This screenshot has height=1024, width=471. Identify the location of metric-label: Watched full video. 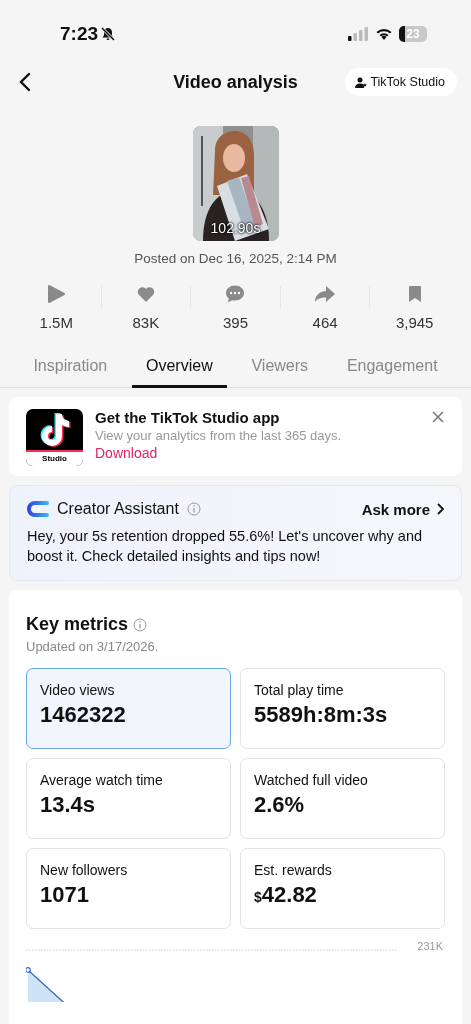
(311, 780).